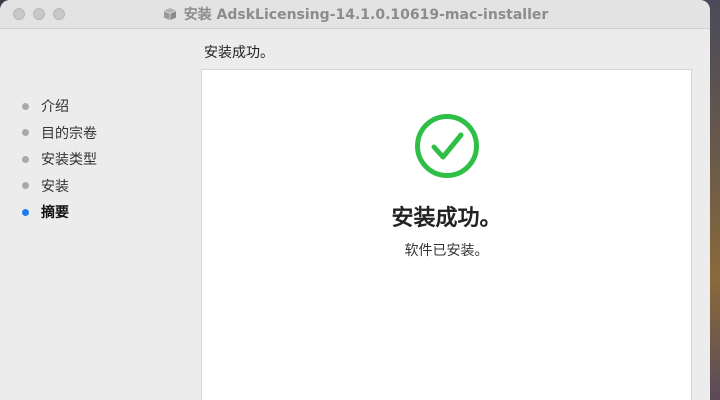 This screenshot has width=720, height=400. I want to click on step-item-install-type: 安装类型, so click(59, 159).